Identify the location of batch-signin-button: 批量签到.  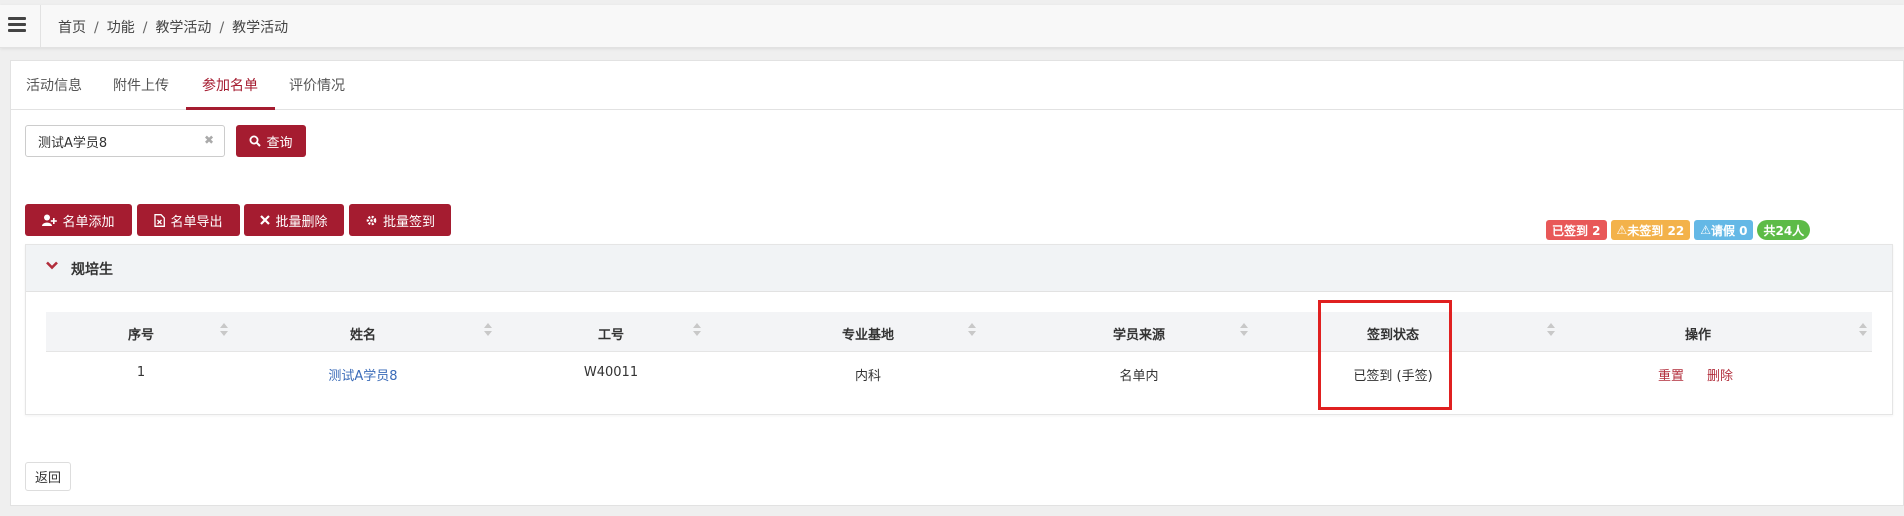
(400, 220).